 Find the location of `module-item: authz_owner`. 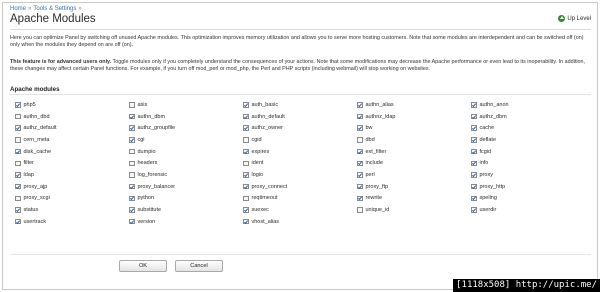

module-item: authz_owner is located at coordinates (299, 128).